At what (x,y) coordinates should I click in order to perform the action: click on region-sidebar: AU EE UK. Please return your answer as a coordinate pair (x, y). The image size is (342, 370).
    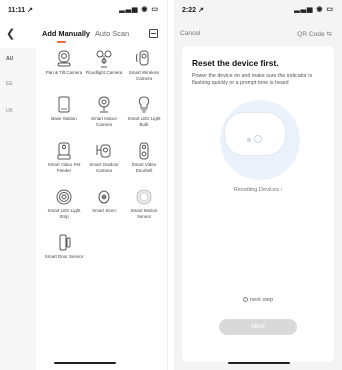
    Looking at the image, I should click on (18, 209).